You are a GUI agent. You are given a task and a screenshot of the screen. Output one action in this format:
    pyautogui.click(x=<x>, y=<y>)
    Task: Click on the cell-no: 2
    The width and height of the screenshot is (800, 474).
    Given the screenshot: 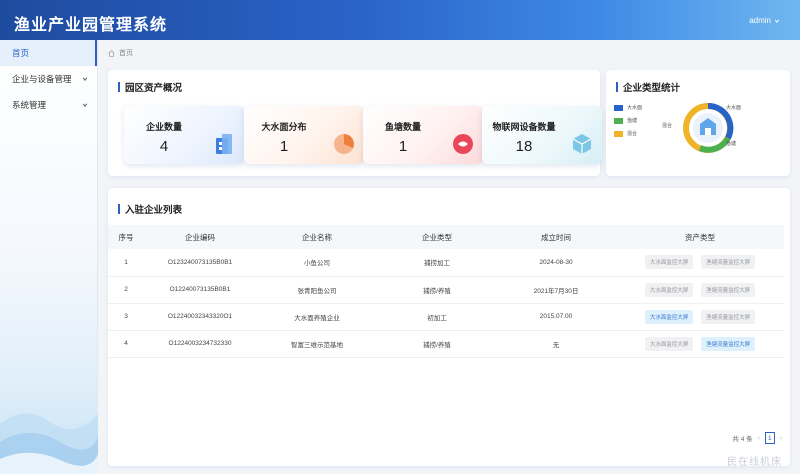 What is the action you would take?
    pyautogui.click(x=126, y=290)
    